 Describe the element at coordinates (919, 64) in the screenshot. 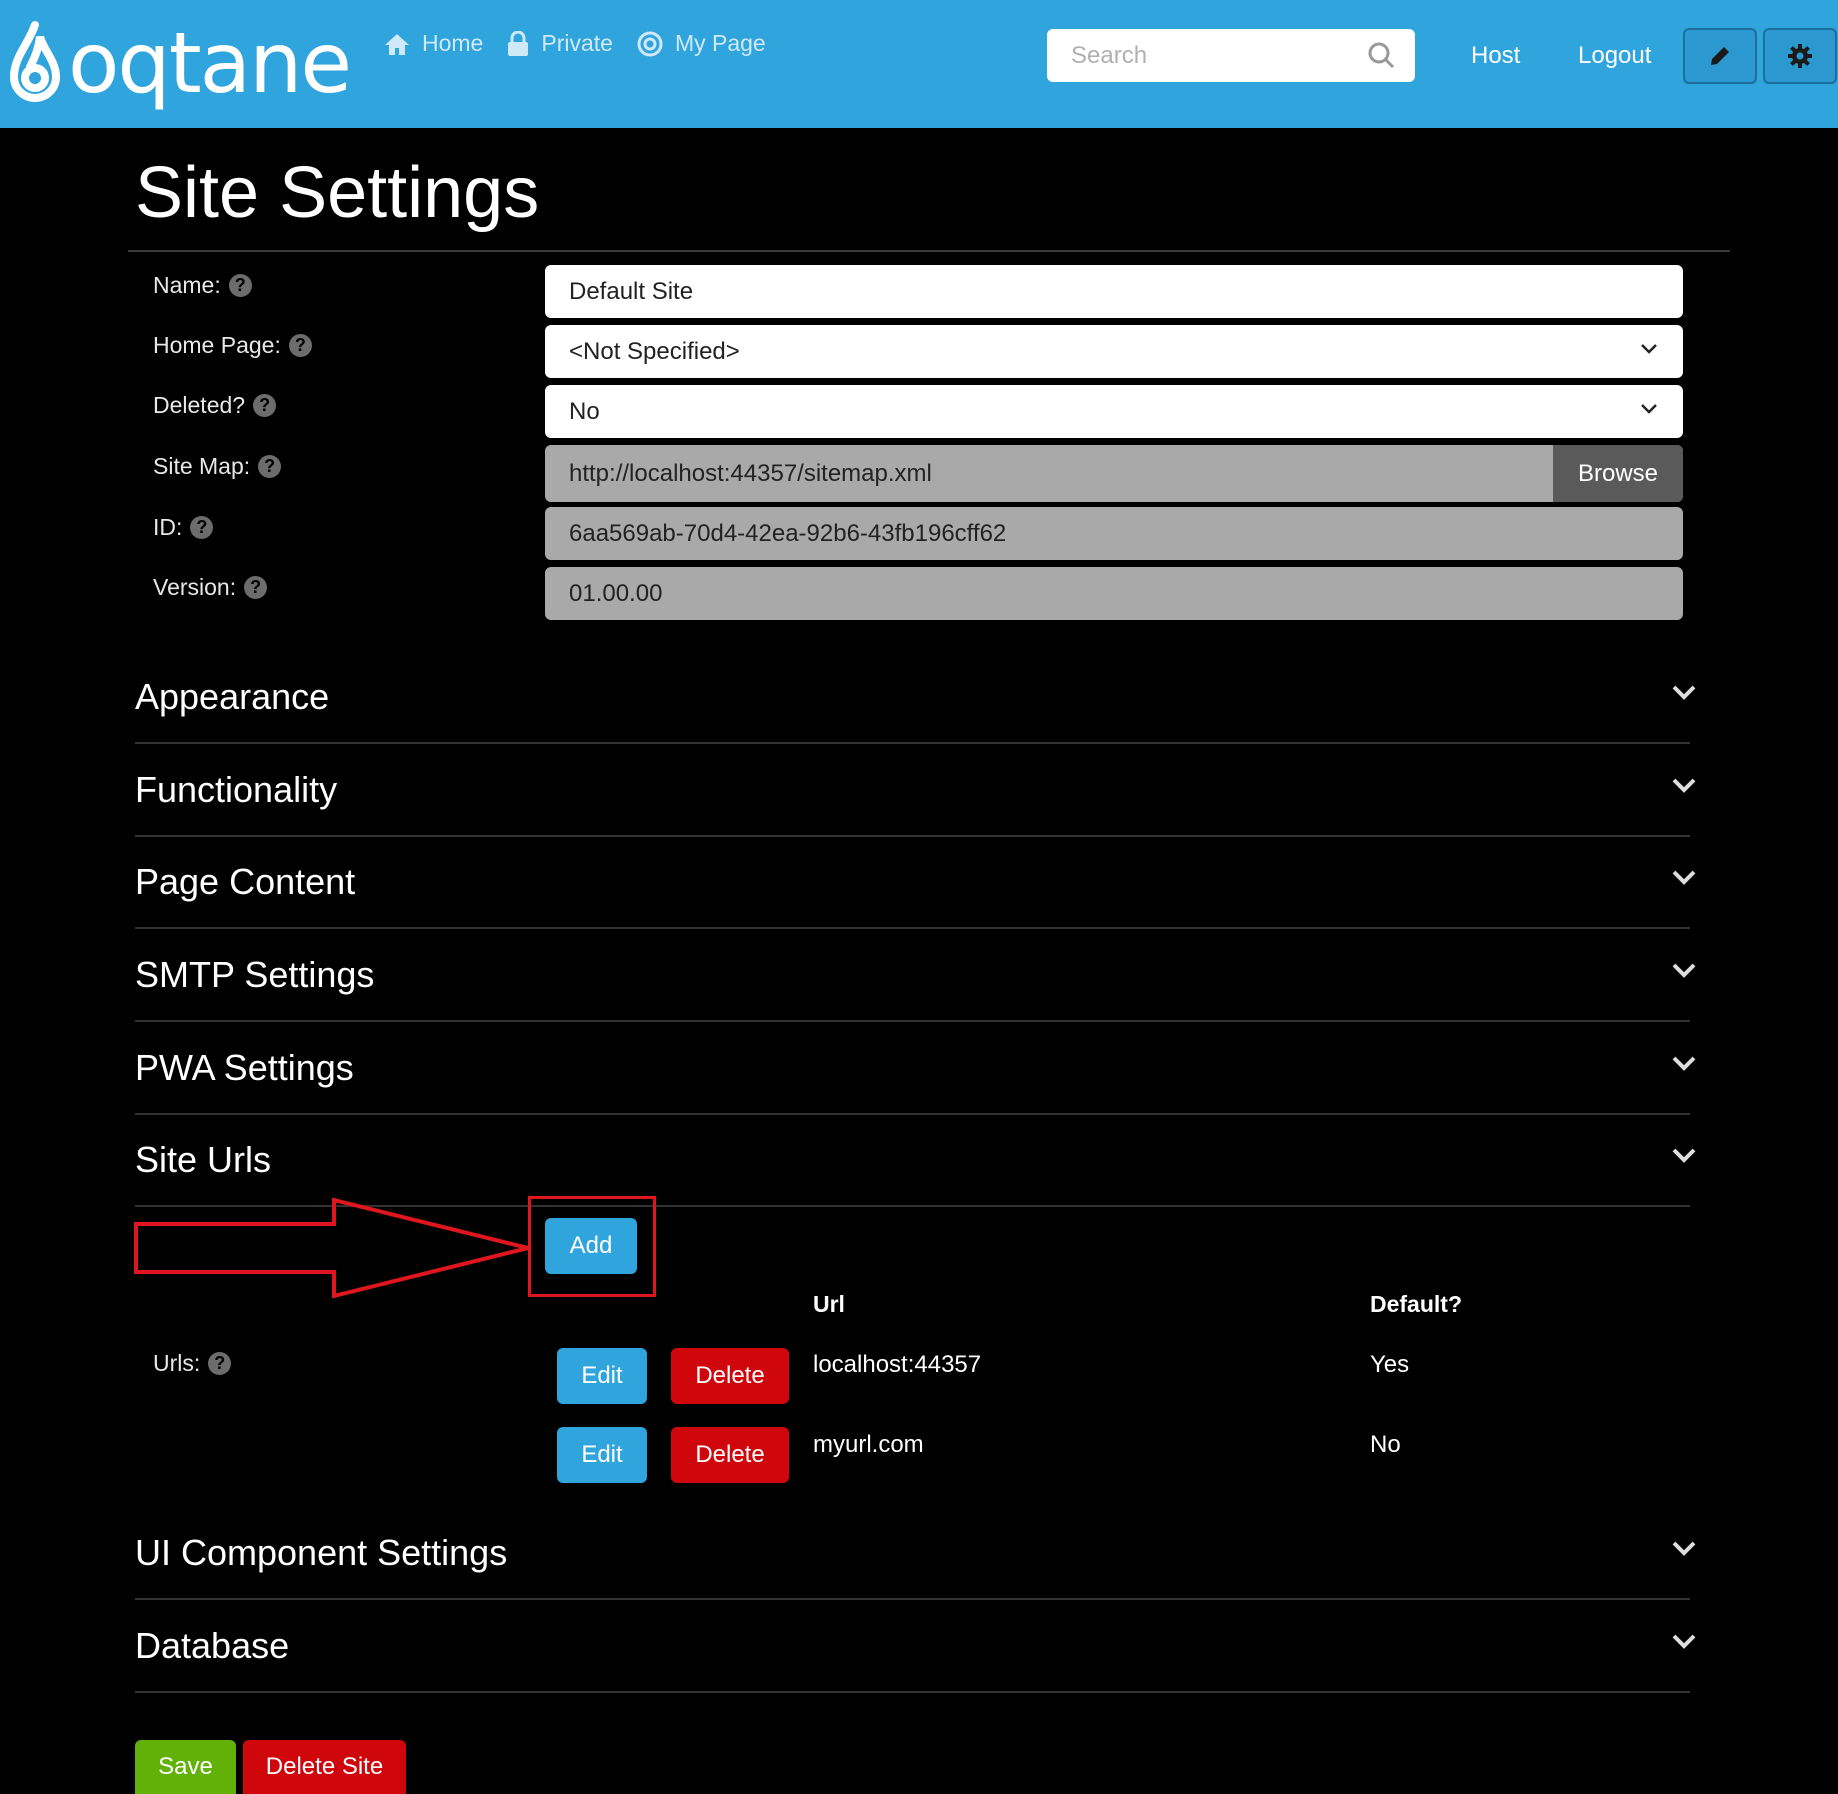

I see `top-navbar: oqtane Home Private My Page Host Logout` at that location.